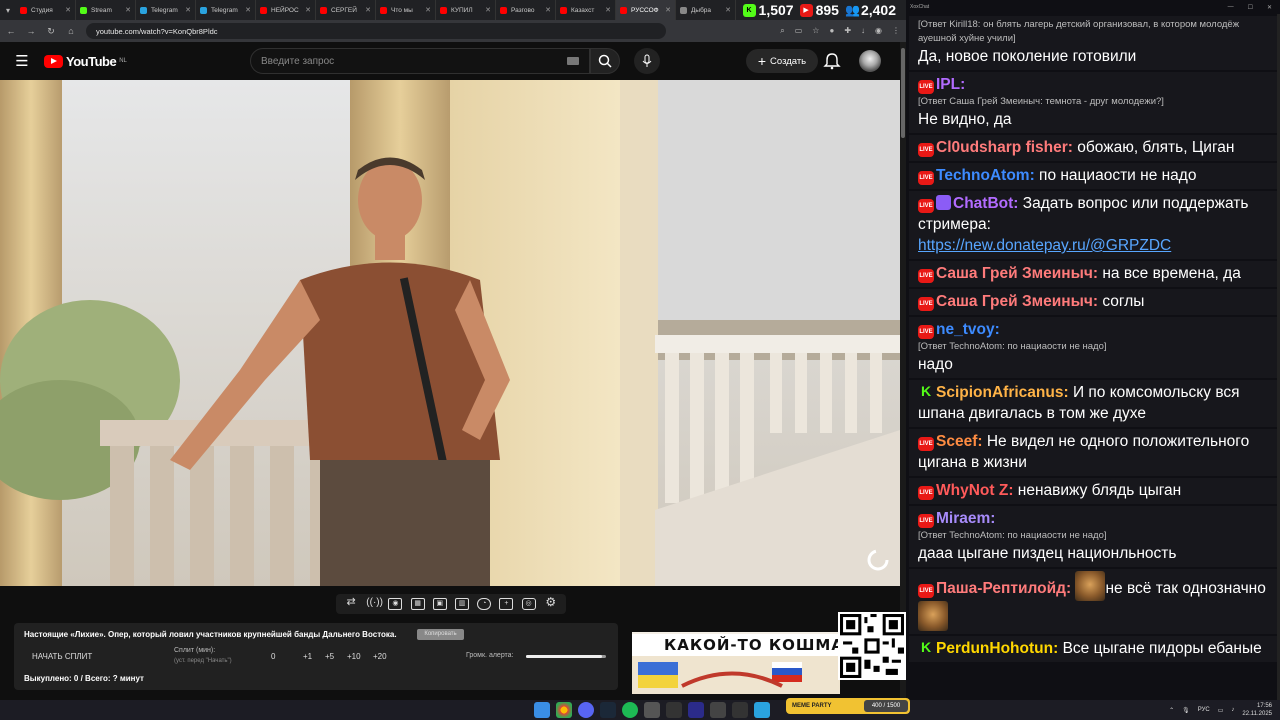  I want to click on telegram-icon, so click(762, 710).